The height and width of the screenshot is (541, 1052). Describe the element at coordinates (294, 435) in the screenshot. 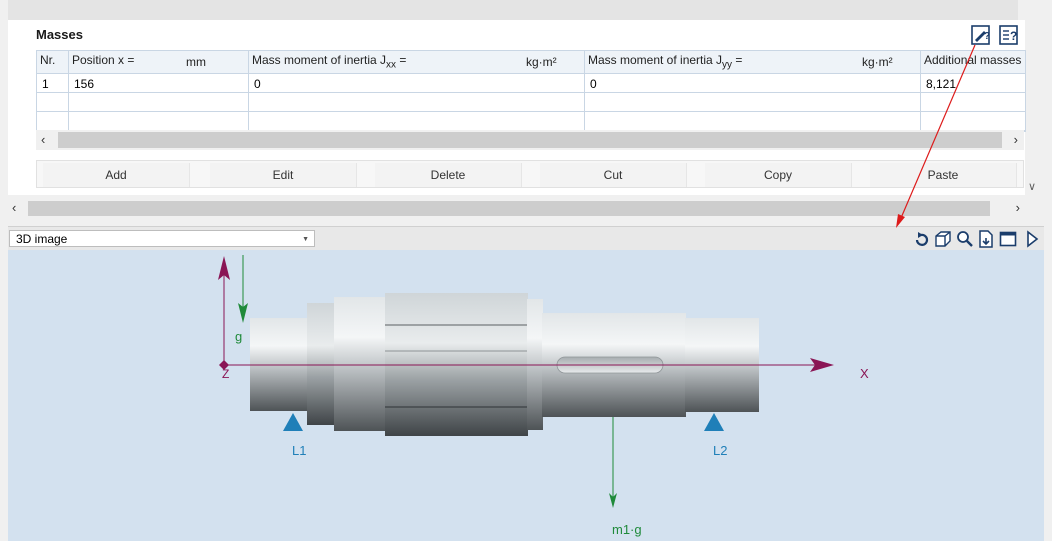

I see `bearing-l1: L1` at that location.